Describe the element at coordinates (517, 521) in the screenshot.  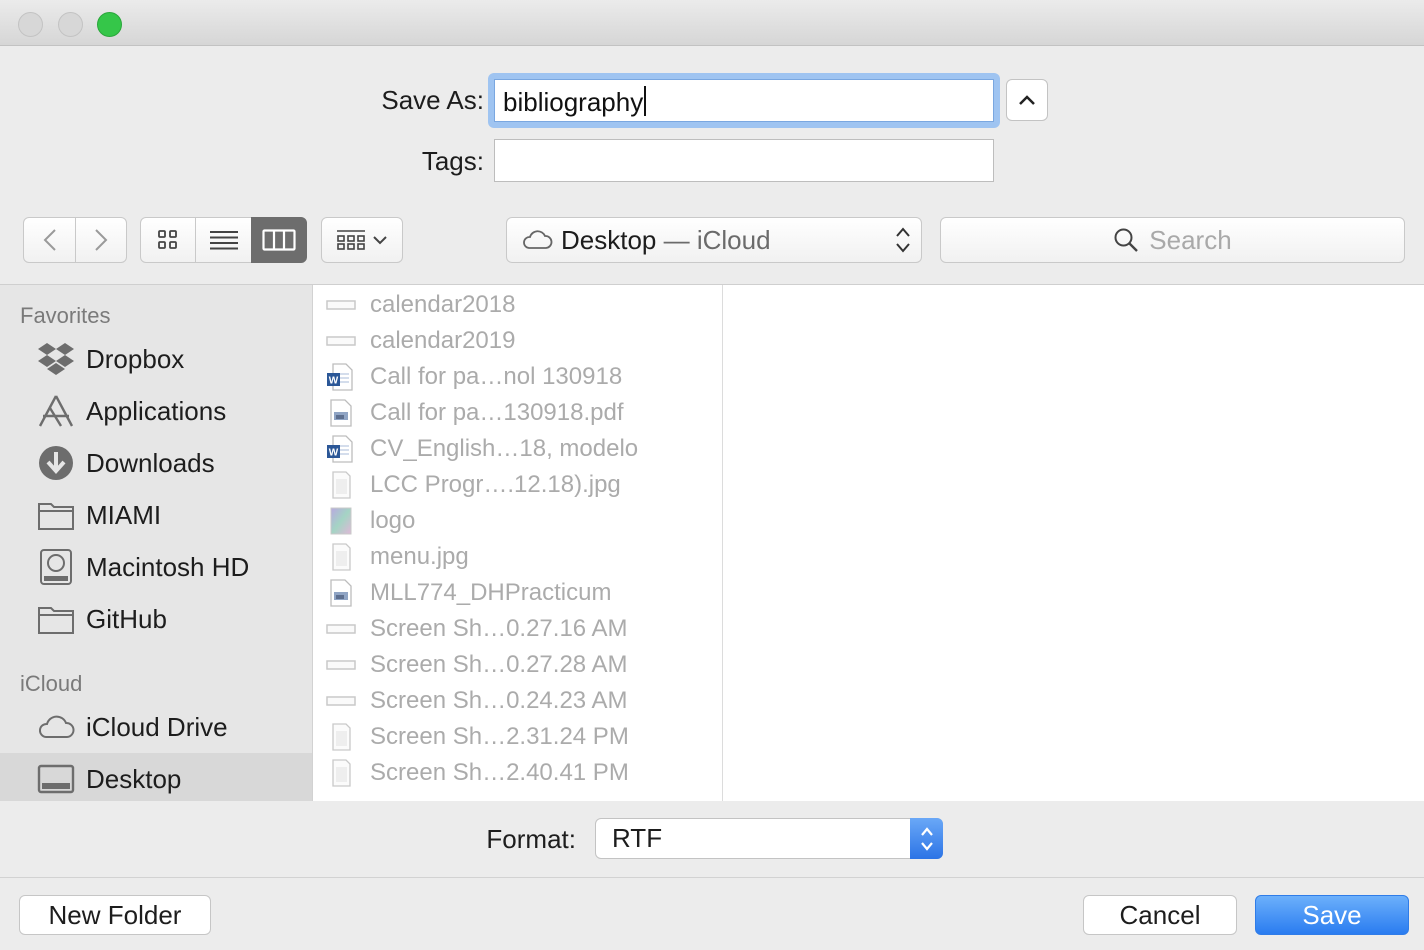
I see `file-row: logo` at that location.